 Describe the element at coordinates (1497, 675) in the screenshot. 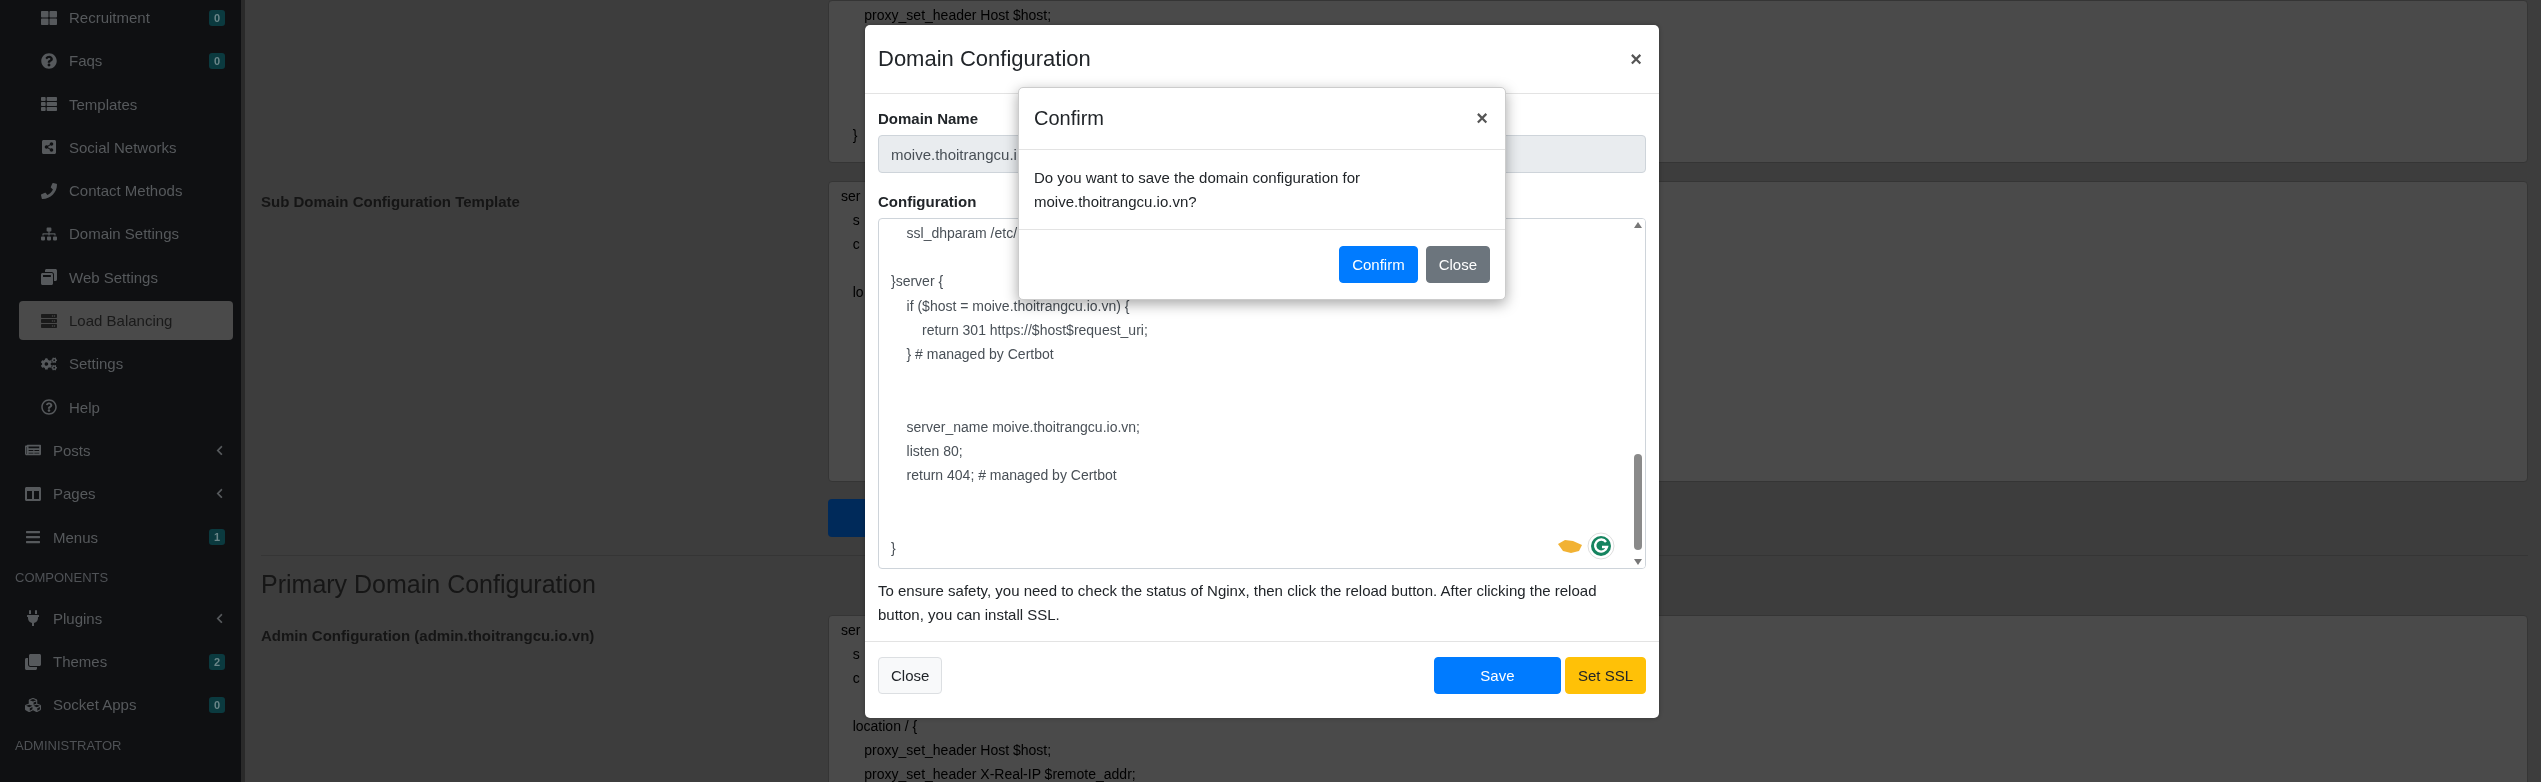

I see `dialog-button: Save` at that location.